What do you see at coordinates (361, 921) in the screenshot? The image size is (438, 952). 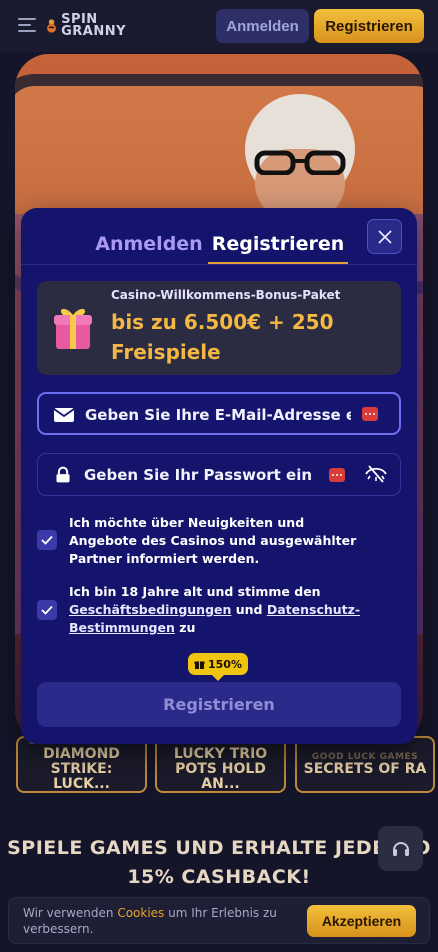 I see `accept-cookies-button: Akzeptieren` at bounding box center [361, 921].